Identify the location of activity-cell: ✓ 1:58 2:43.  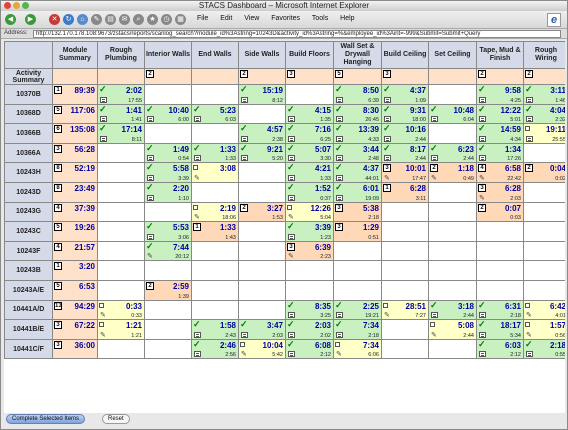
(215, 329).